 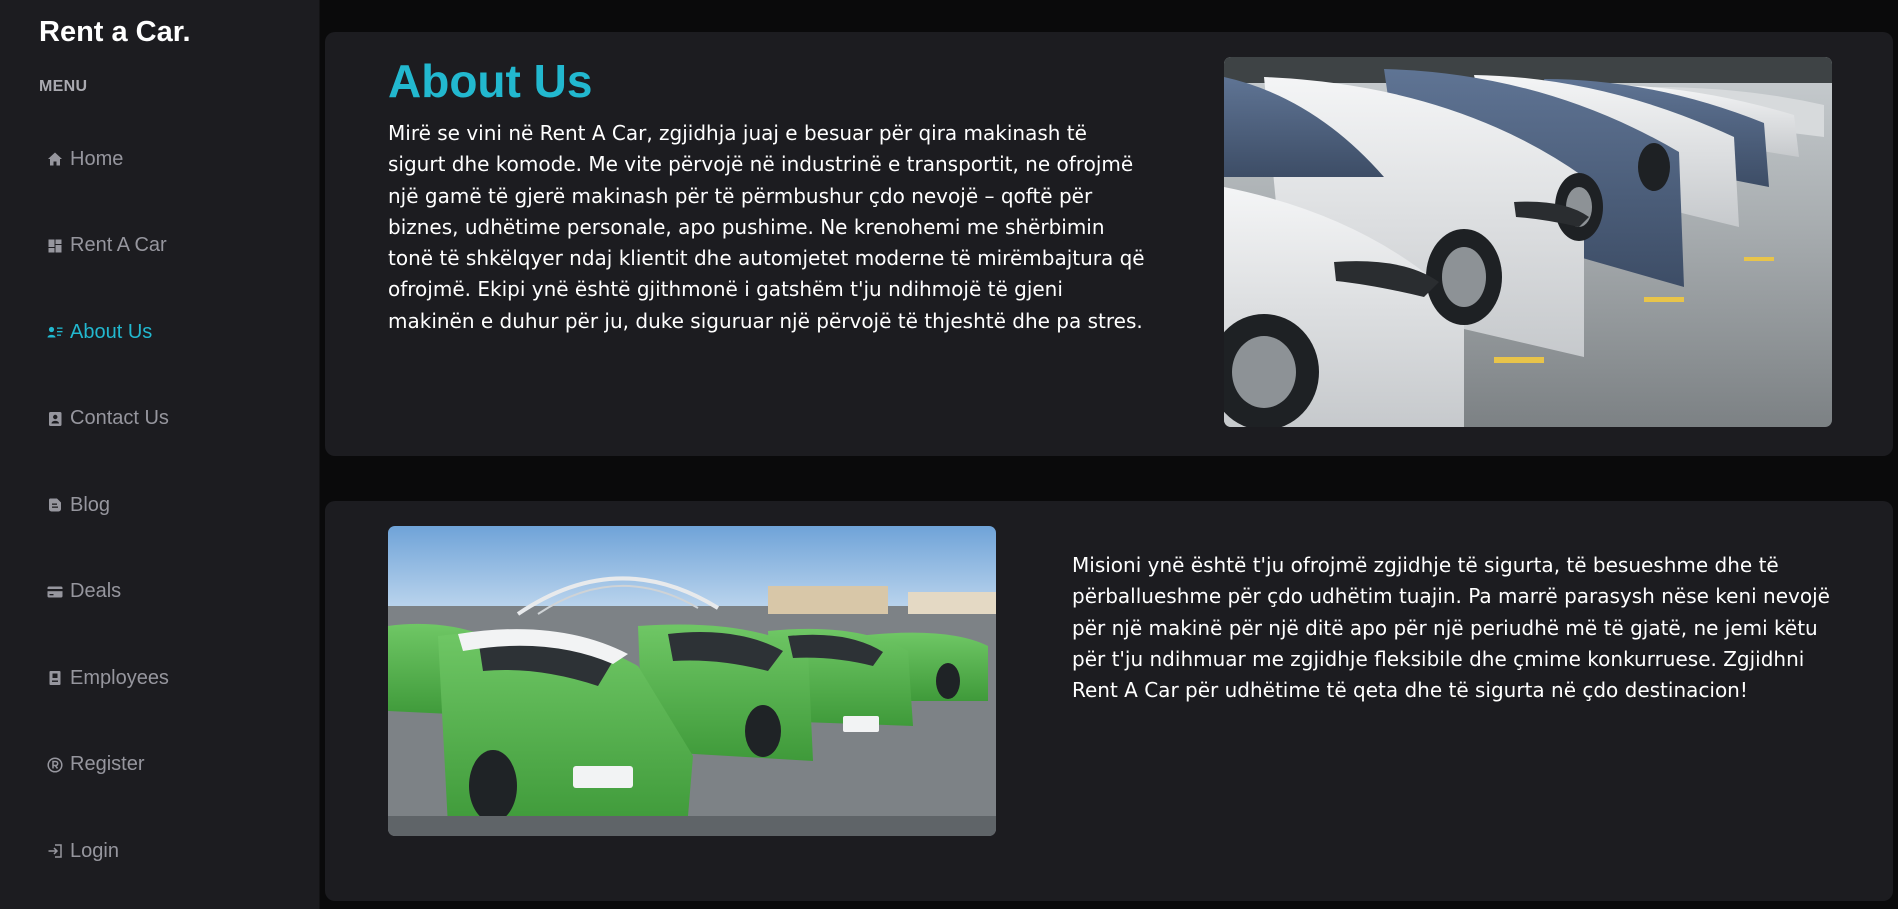 I want to click on sidebar-item-register: Register, so click(x=160, y=765).